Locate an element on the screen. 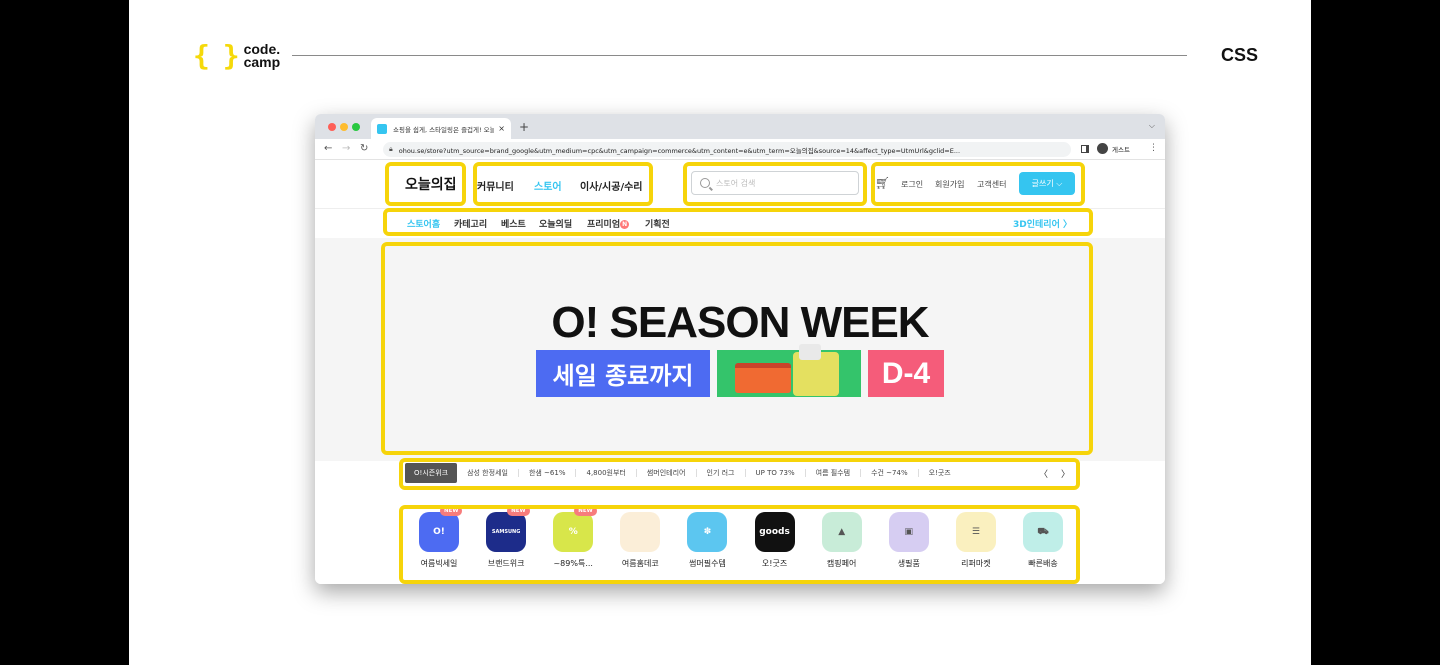  slide-topic-label: CSS is located at coordinates (1239, 55).